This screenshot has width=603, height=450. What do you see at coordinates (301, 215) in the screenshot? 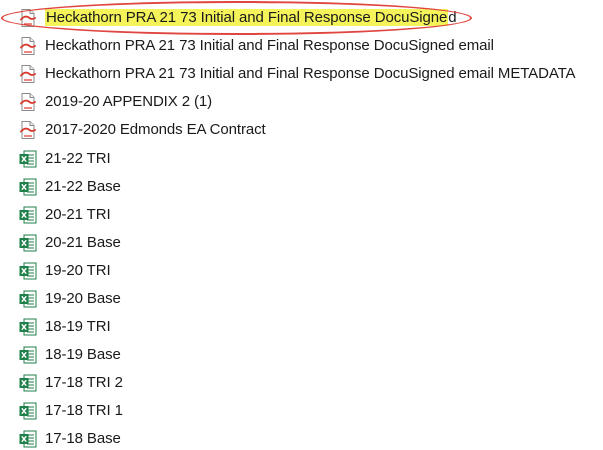
I see `file-row: 20-21 TRI` at bounding box center [301, 215].